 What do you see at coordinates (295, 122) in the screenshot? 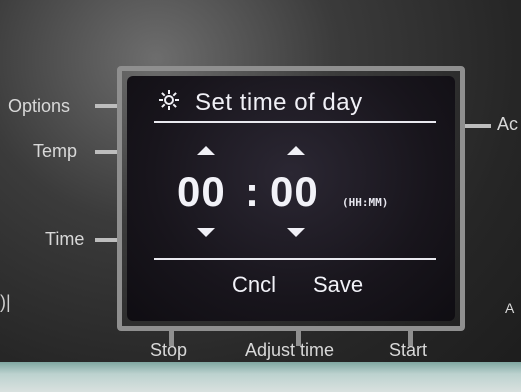
I see `header-divider` at bounding box center [295, 122].